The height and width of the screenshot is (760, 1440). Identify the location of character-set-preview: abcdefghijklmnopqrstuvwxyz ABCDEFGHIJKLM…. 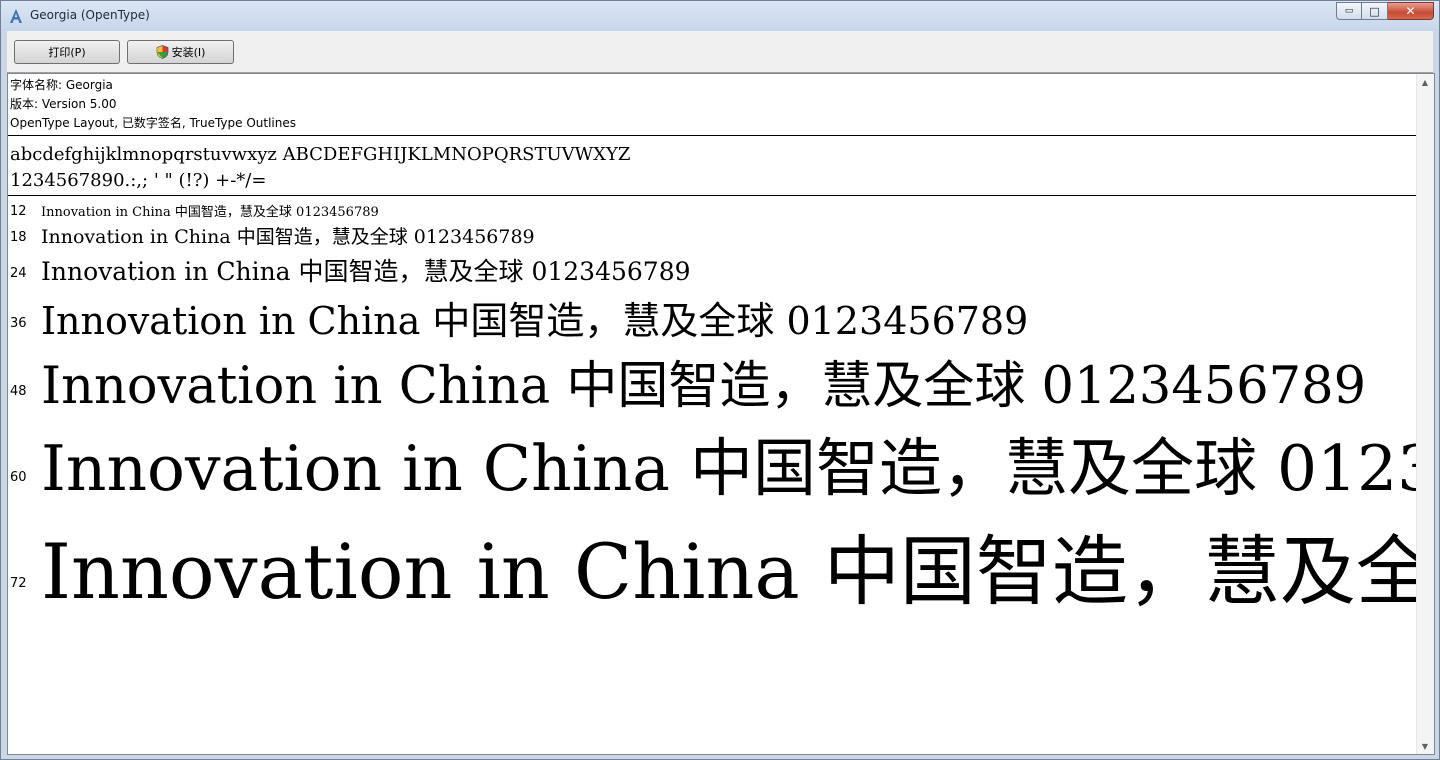
(320, 168).